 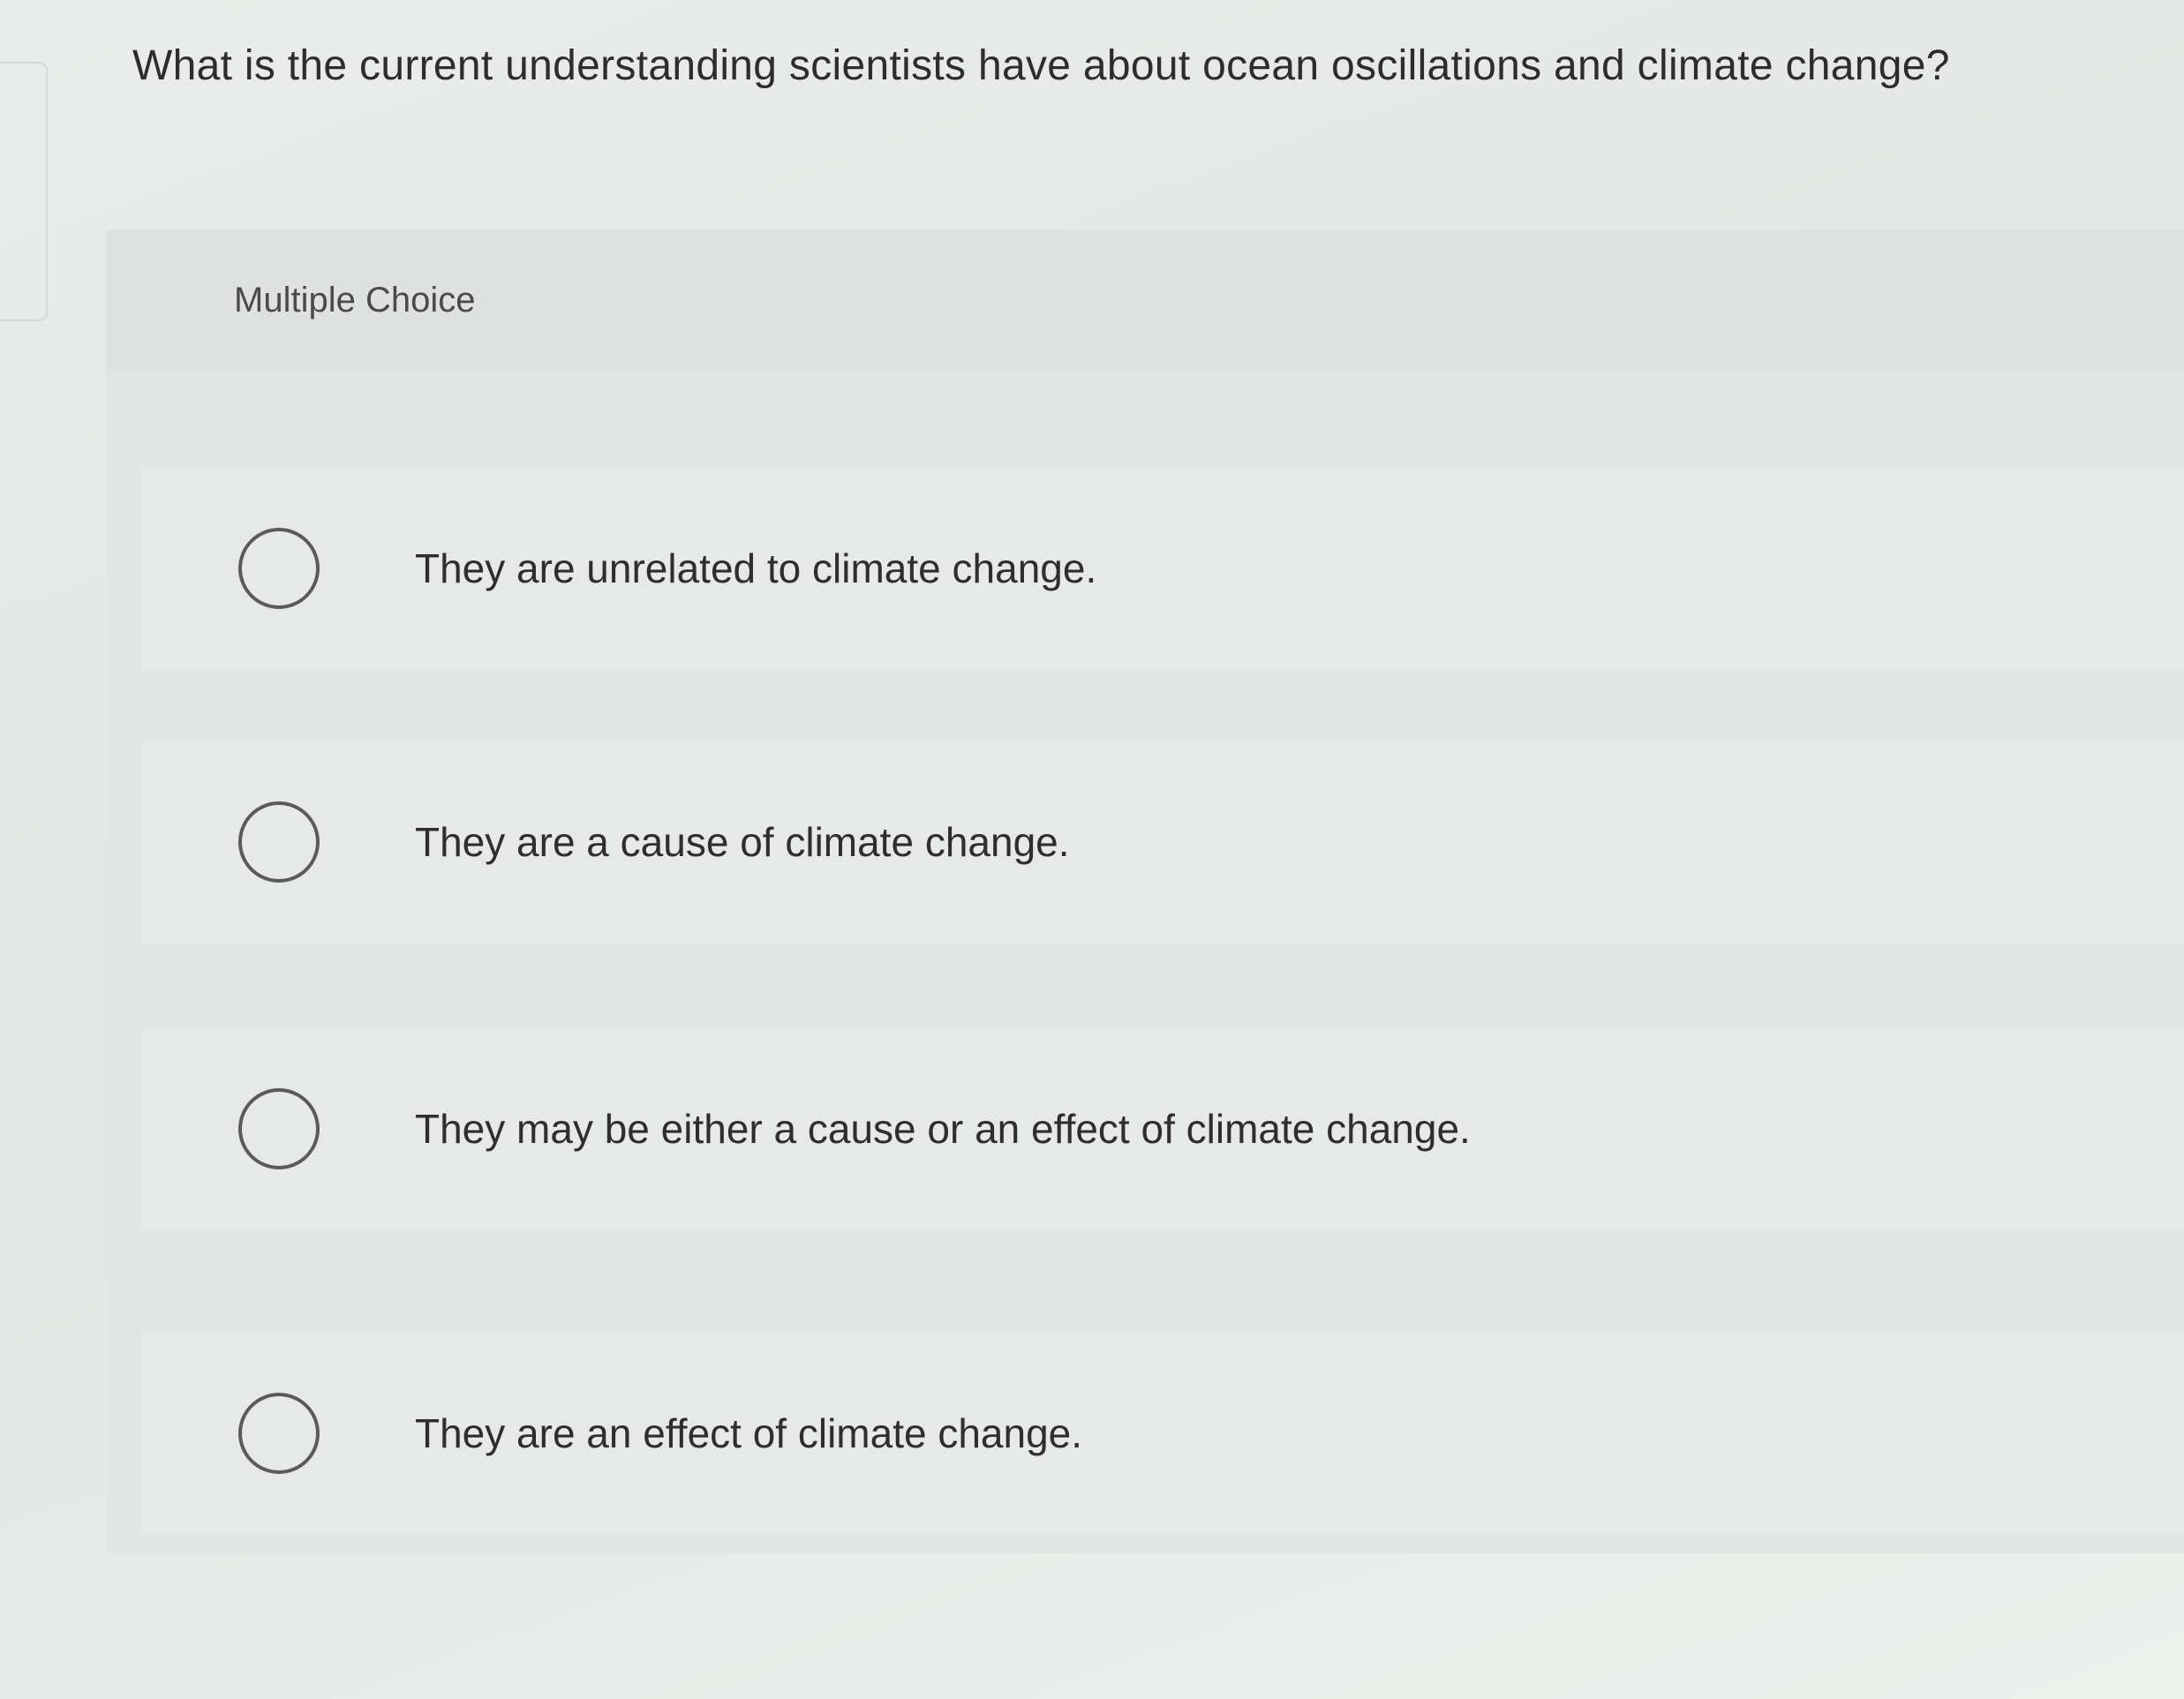 I want to click on answer-option-label: They are unrelated to climate change., so click(x=756, y=568).